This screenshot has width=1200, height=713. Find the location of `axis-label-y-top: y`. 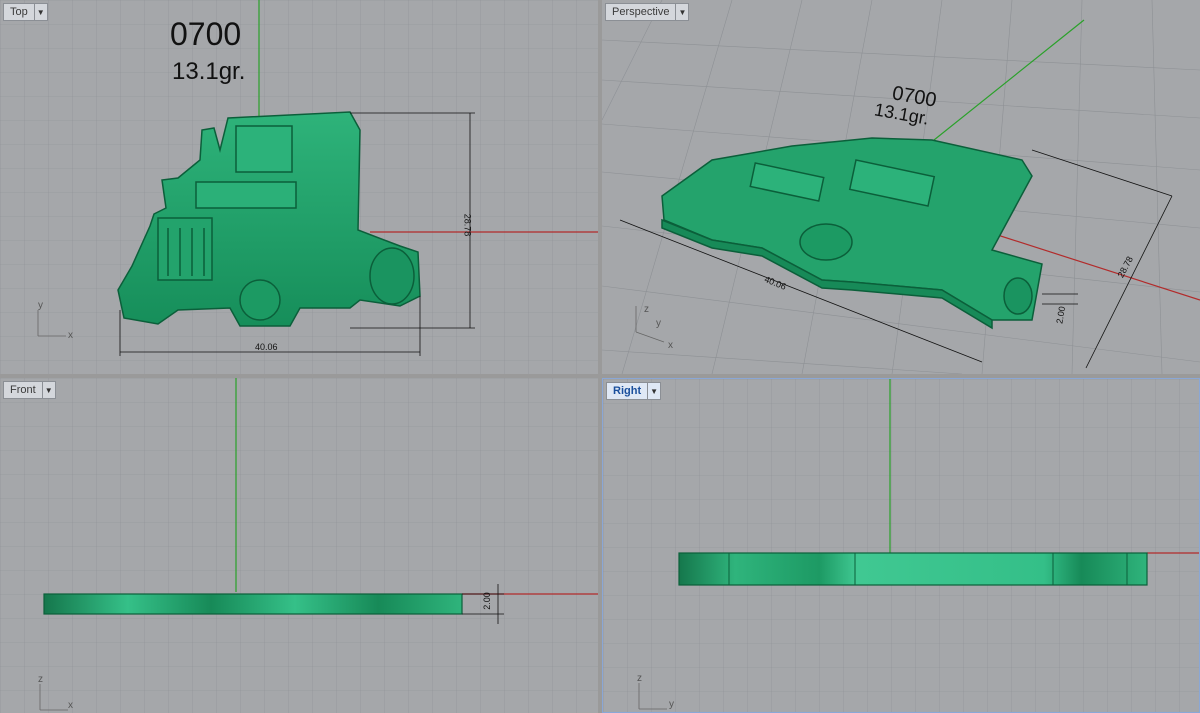

axis-label-y-top: y is located at coordinates (40, 305).